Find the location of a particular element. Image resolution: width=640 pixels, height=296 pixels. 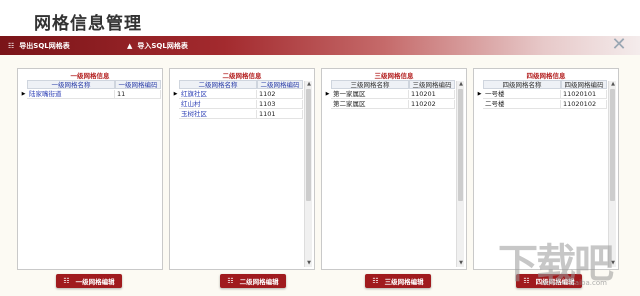

edit-level1-label: 一级网格编辑 is located at coordinates (95, 282).